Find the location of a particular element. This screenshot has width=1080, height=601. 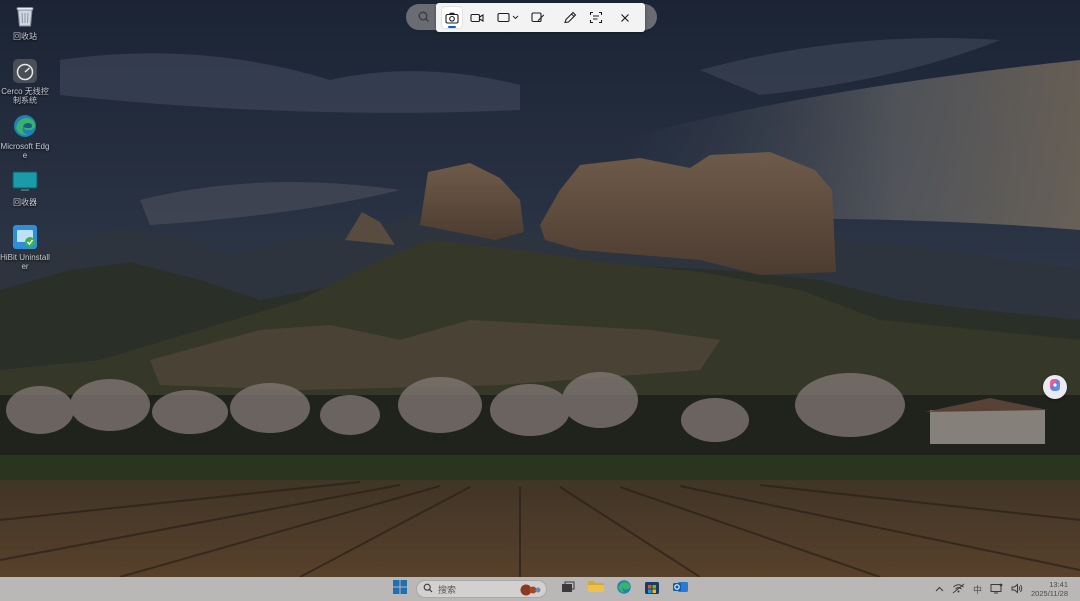

taskbar-center: 搜索 is located at coordinates (544, 589).